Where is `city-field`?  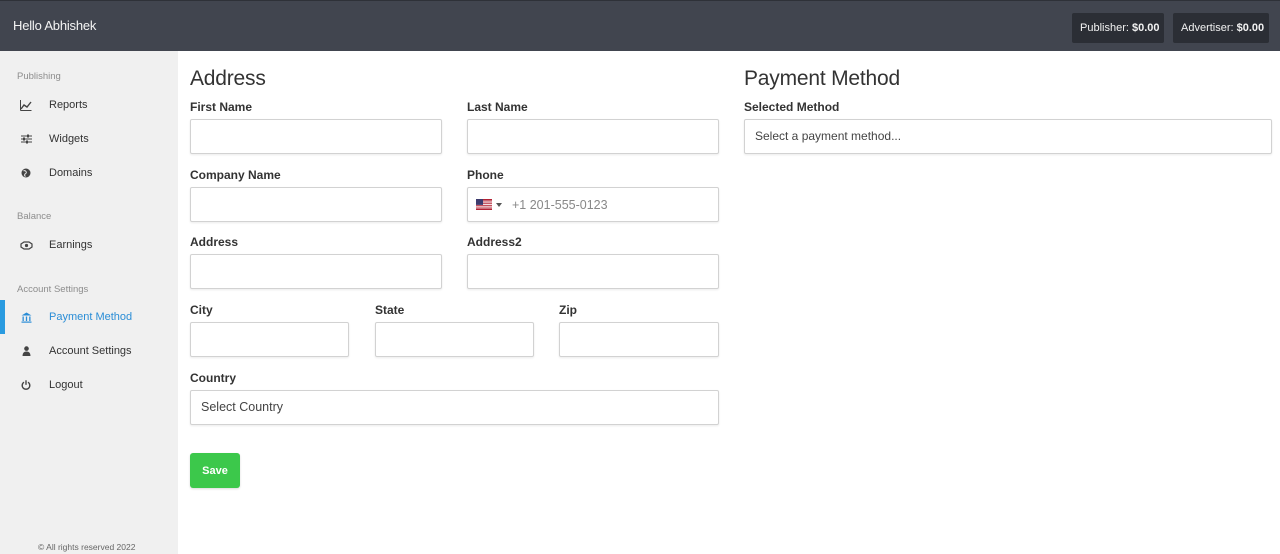
city-field is located at coordinates (269, 339).